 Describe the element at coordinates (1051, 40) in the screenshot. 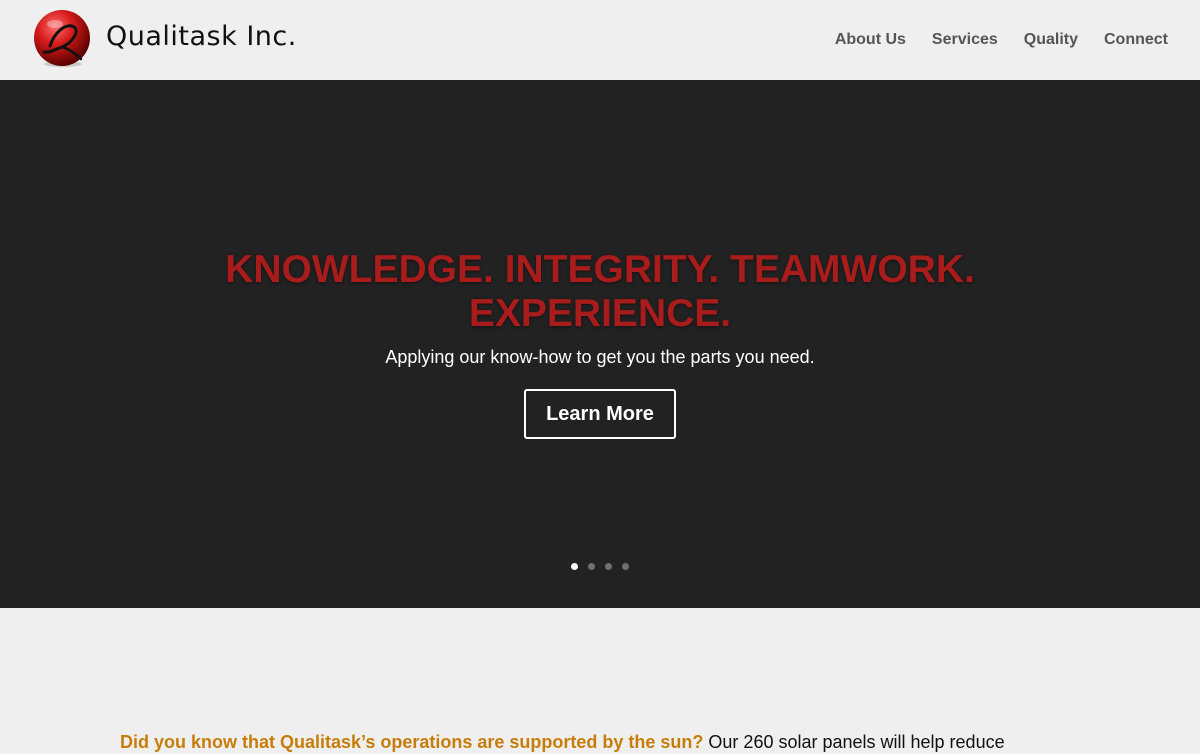

I see `nav-quality: Quality` at that location.